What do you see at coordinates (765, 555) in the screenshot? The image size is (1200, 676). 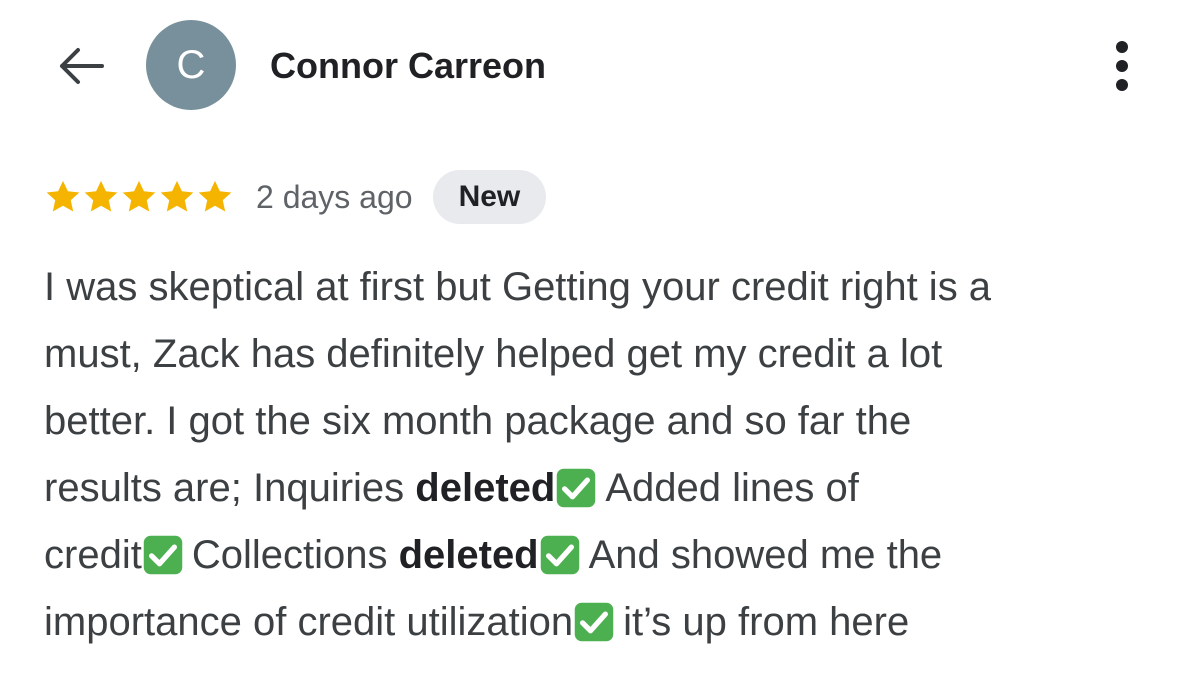 I see `review-text-segment: And showed me the` at bounding box center [765, 555].